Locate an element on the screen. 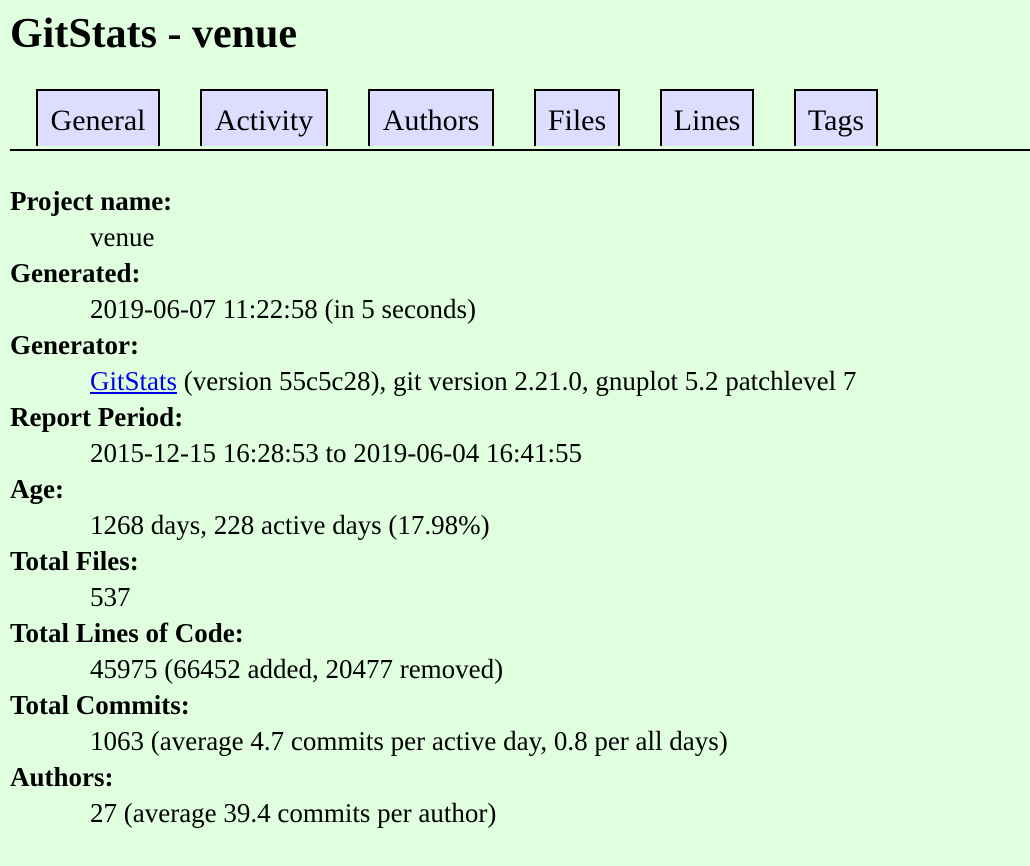 The image size is (1030, 866). tab-activity: Activity is located at coordinates (264, 117).